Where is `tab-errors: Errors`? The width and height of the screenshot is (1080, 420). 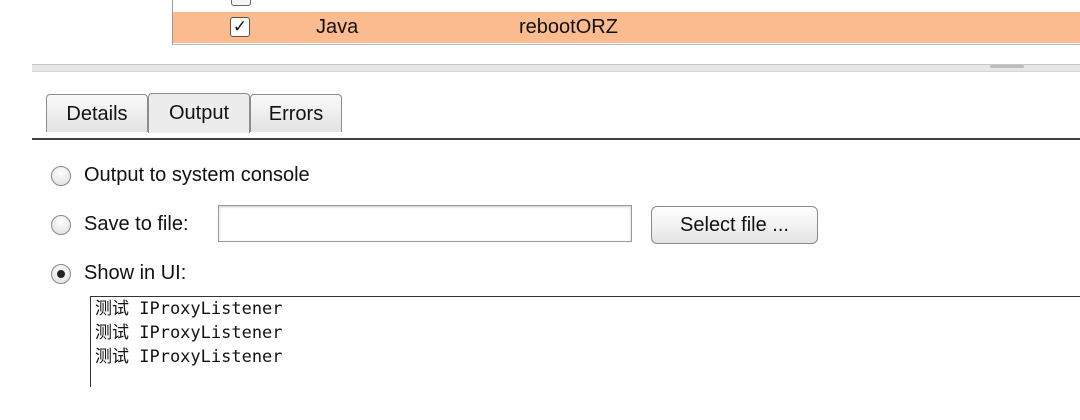 tab-errors: Errors is located at coordinates (296, 113).